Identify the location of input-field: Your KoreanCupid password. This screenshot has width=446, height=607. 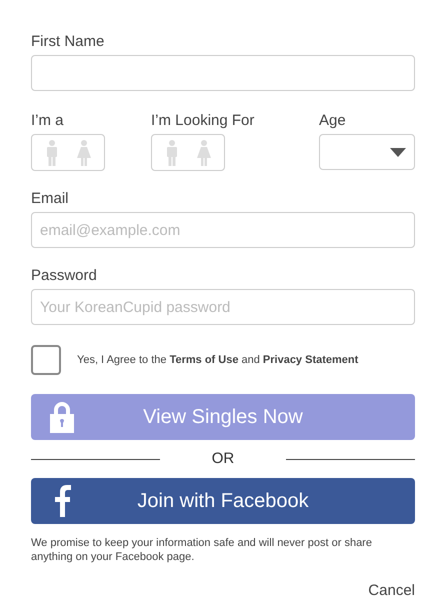
(223, 307).